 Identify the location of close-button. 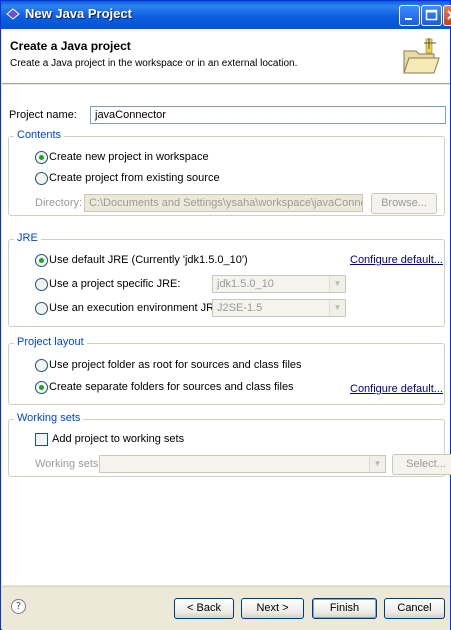
(447, 15).